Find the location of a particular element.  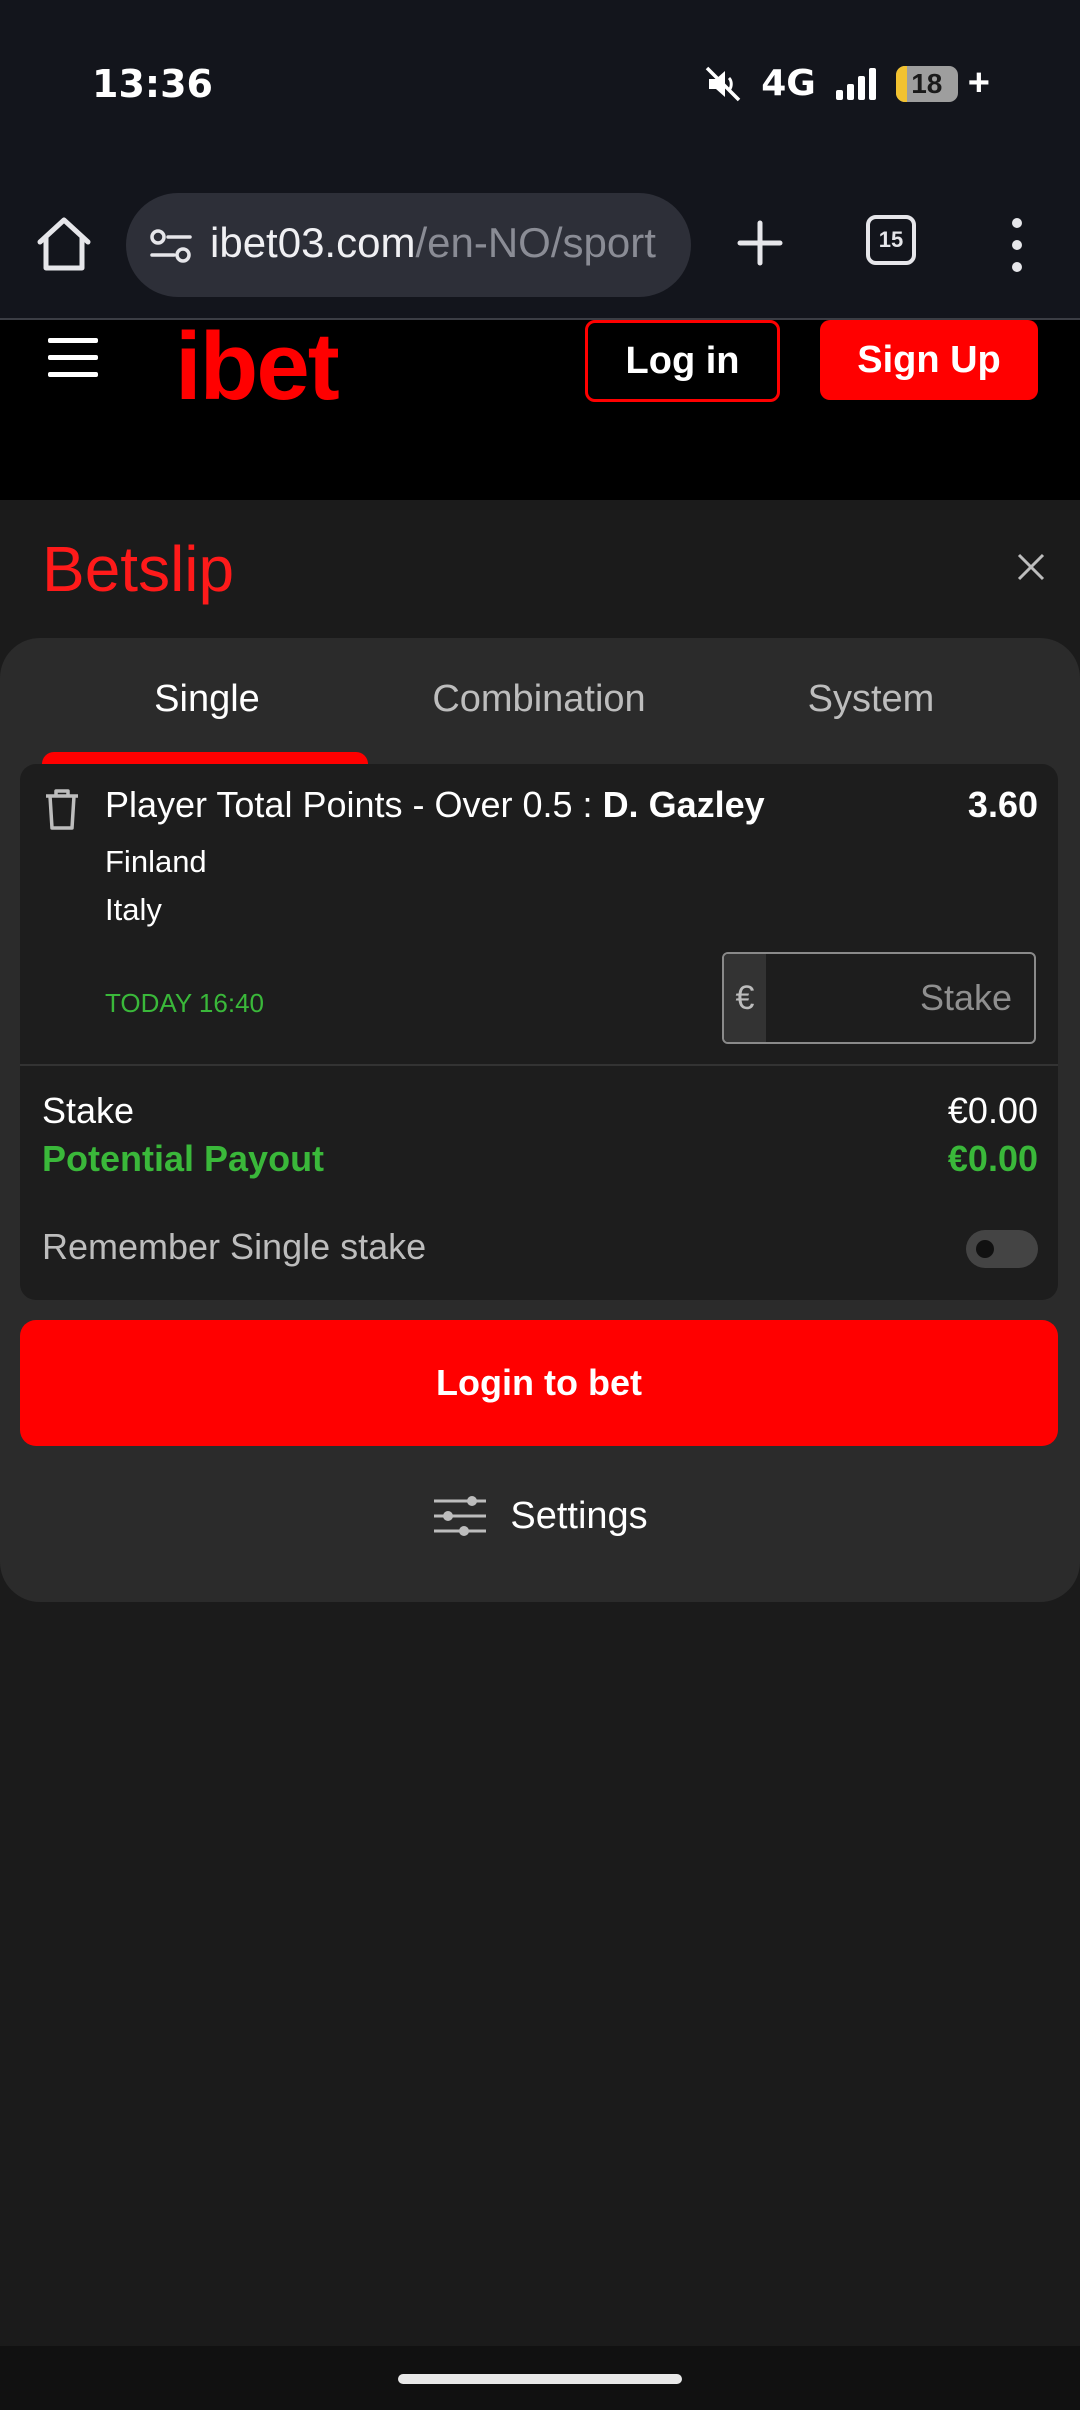

status-icons: 4G 18 + is located at coordinates (846, 83).